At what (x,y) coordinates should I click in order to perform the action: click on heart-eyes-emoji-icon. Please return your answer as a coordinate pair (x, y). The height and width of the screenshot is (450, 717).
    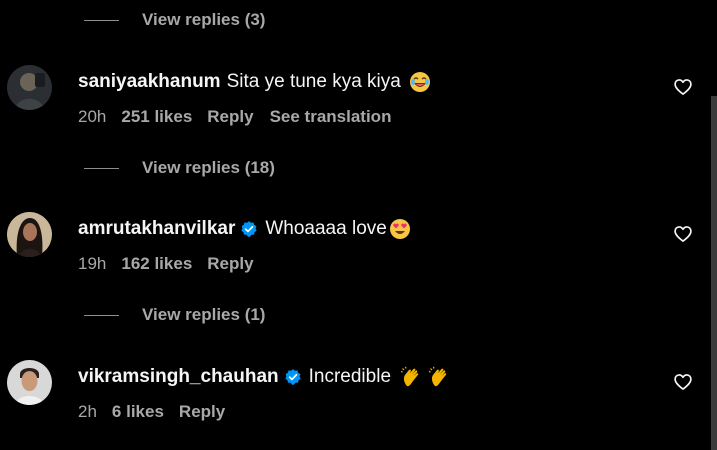
    Looking at the image, I should click on (400, 229).